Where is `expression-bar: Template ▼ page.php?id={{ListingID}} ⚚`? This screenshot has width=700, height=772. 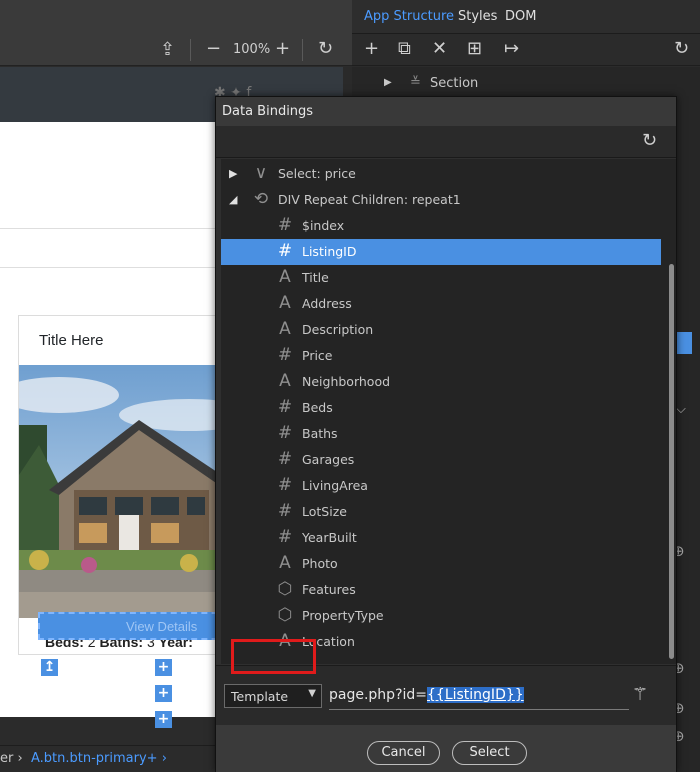 expression-bar: Template ▼ page.php?id={{ListingID}} ⚚ is located at coordinates (446, 695).